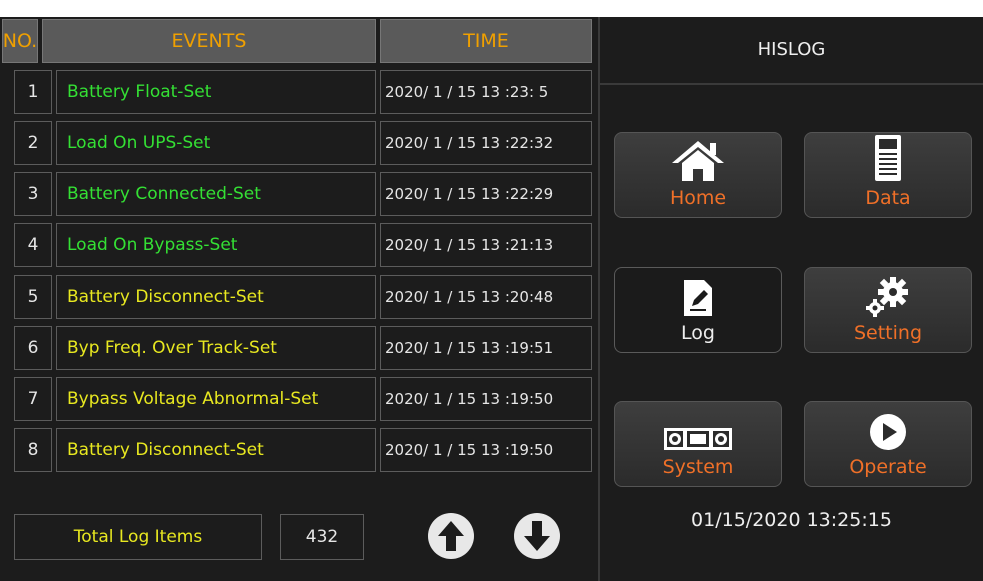  What do you see at coordinates (486, 399) in the screenshot?
I see `row-7-time: 2020/ 1 / 15 13 :19:50` at bounding box center [486, 399].